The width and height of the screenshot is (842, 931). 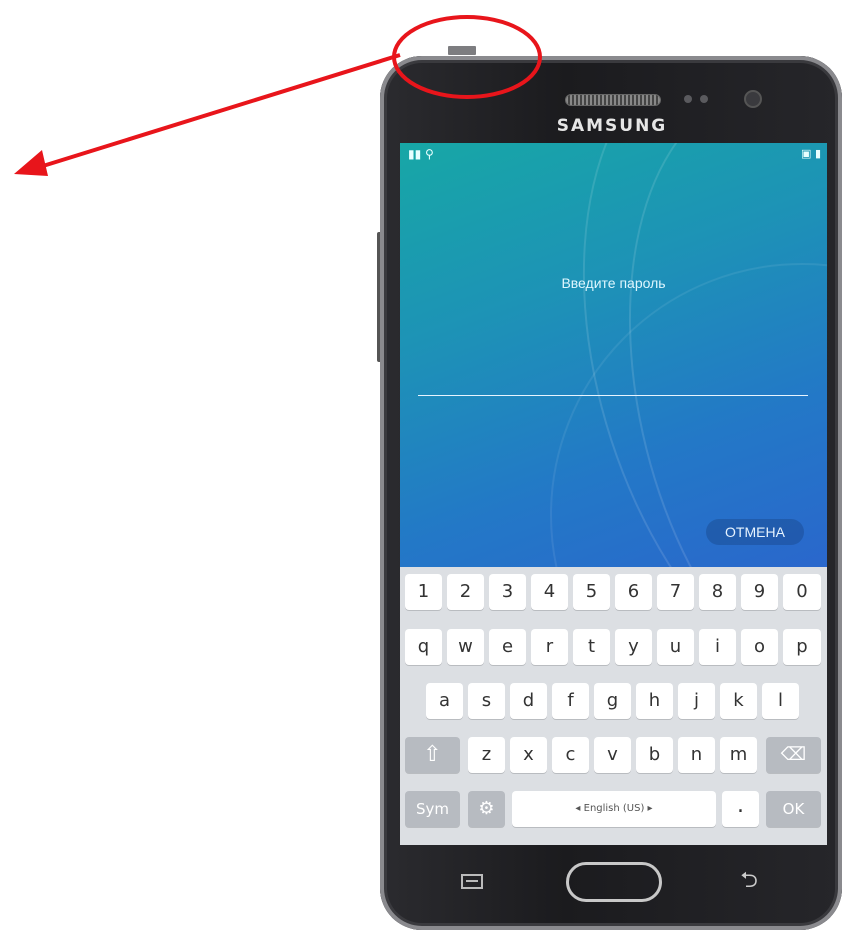 I want to click on key-y: y, so click(x=633, y=647).